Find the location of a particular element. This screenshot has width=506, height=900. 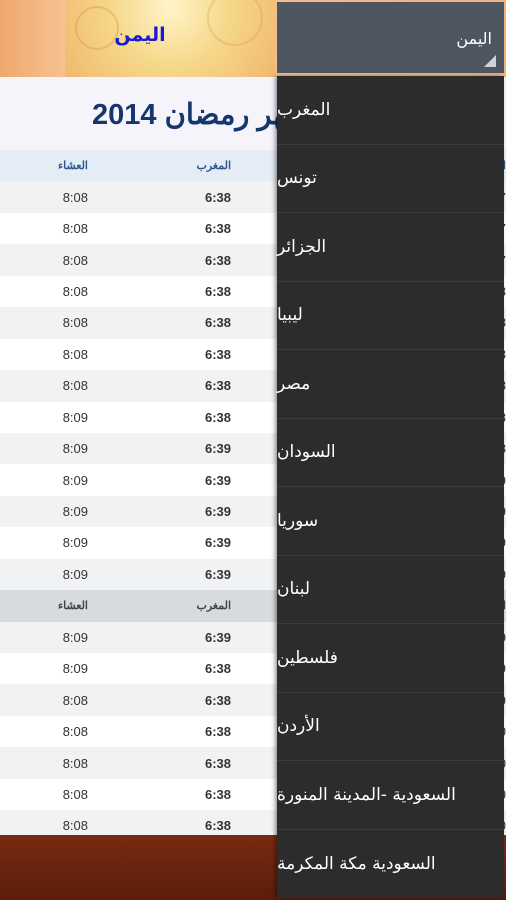

dropdown-item: السعودية مكة المكرمة is located at coordinates (390, 864).